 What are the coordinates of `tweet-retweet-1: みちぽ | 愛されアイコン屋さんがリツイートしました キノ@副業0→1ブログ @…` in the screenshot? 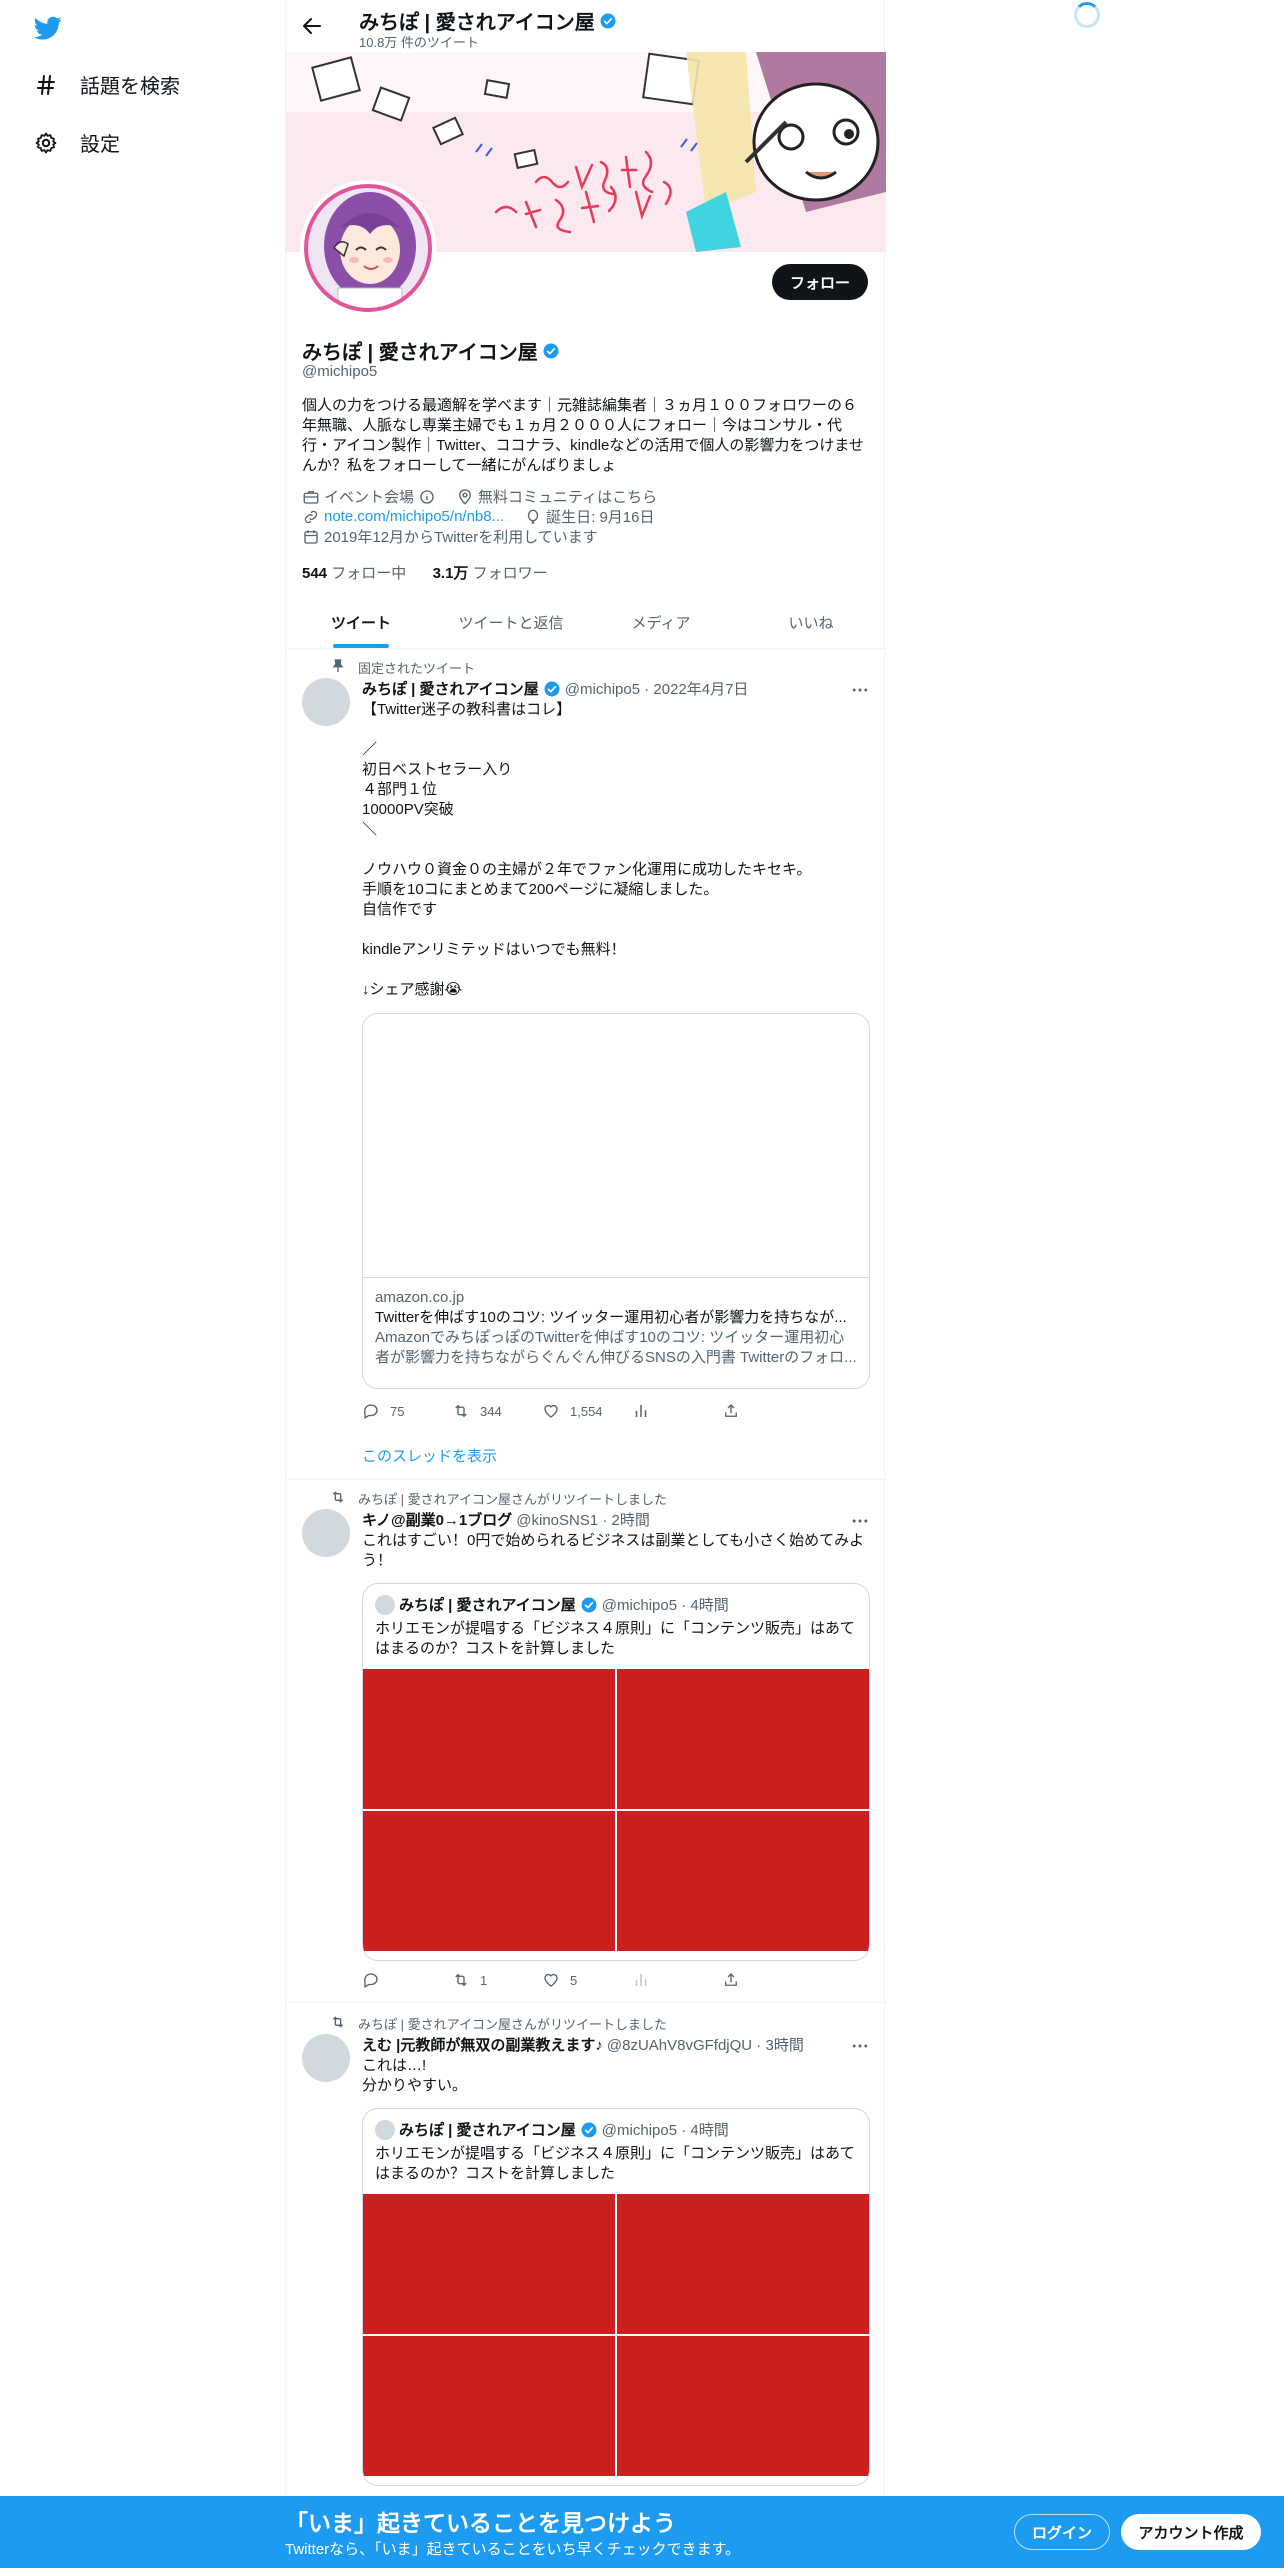 It's located at (586, 1742).